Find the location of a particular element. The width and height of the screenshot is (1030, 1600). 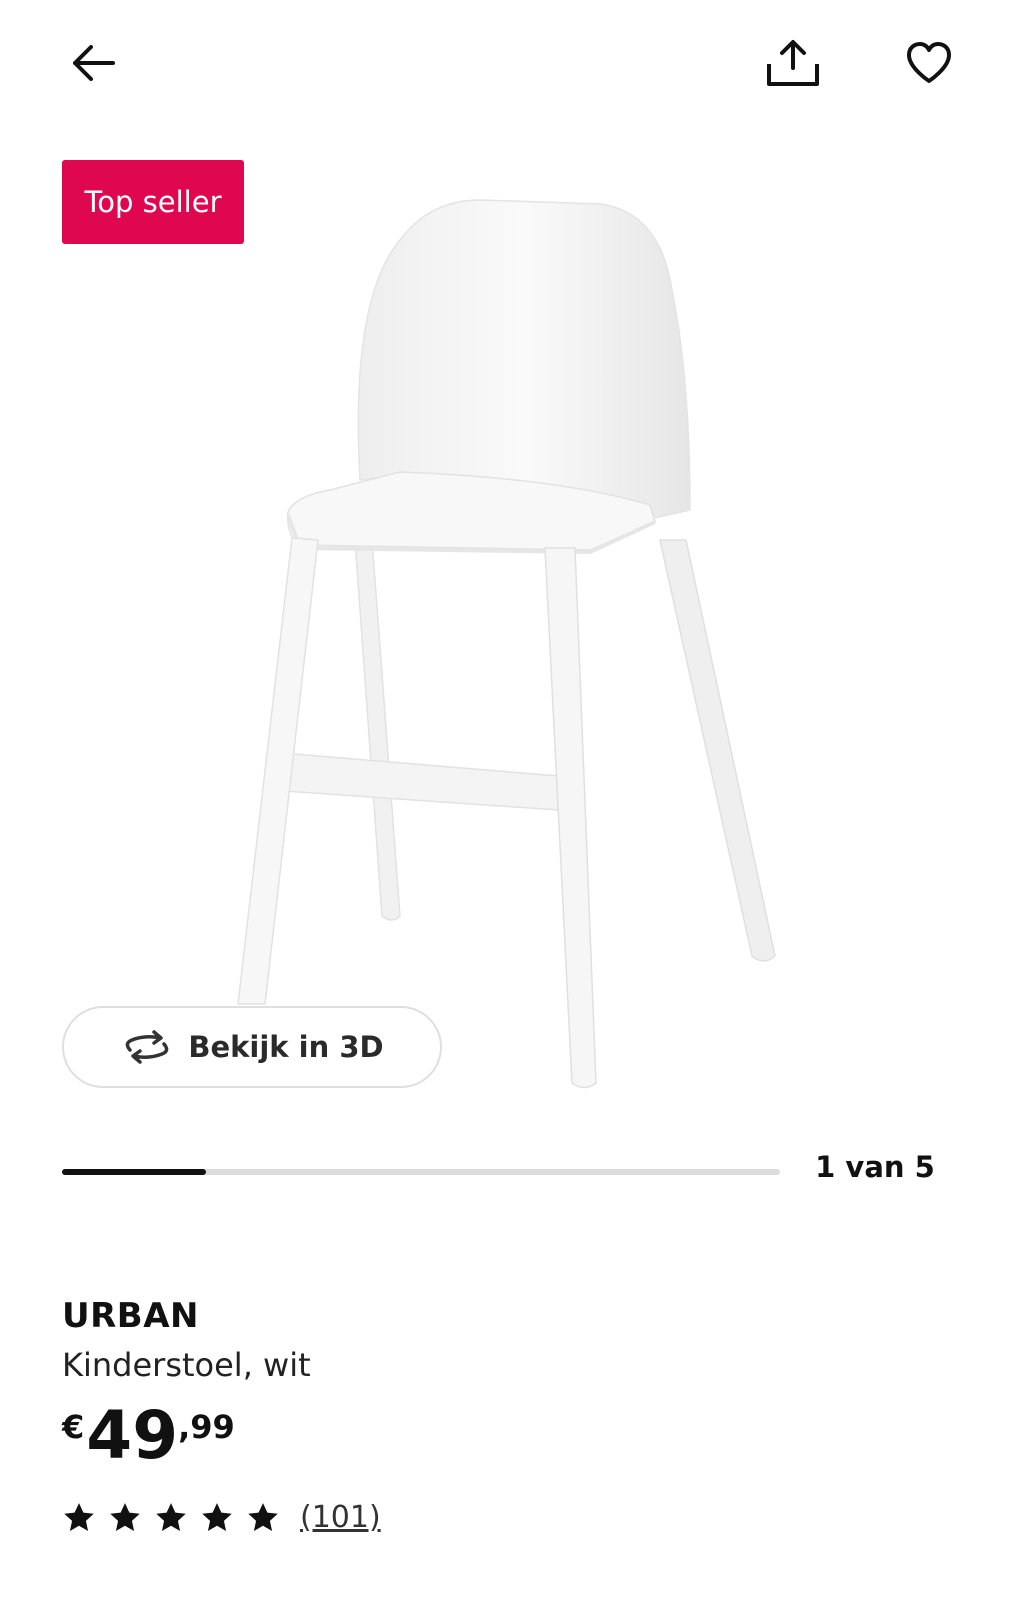

gallery-counter: 1 van 5 is located at coordinates (875, 1167).